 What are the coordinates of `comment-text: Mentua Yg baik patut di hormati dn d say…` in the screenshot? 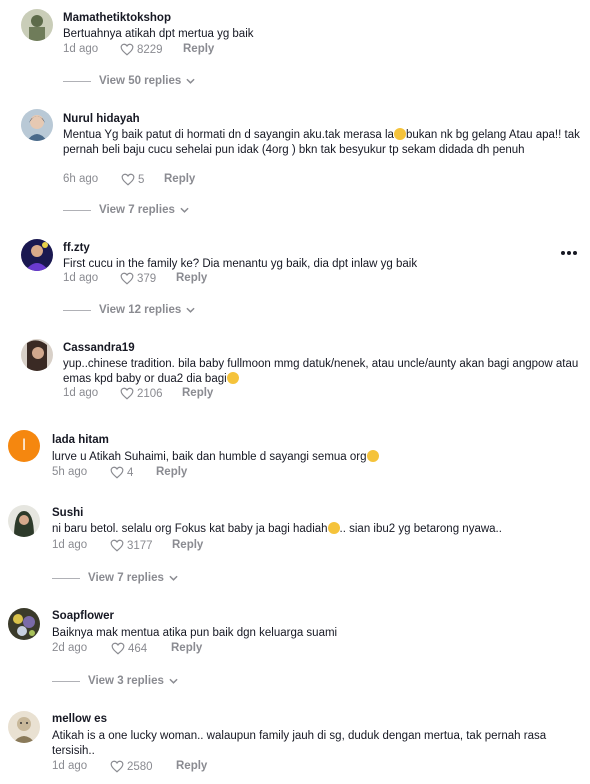 It's located at (321, 142).